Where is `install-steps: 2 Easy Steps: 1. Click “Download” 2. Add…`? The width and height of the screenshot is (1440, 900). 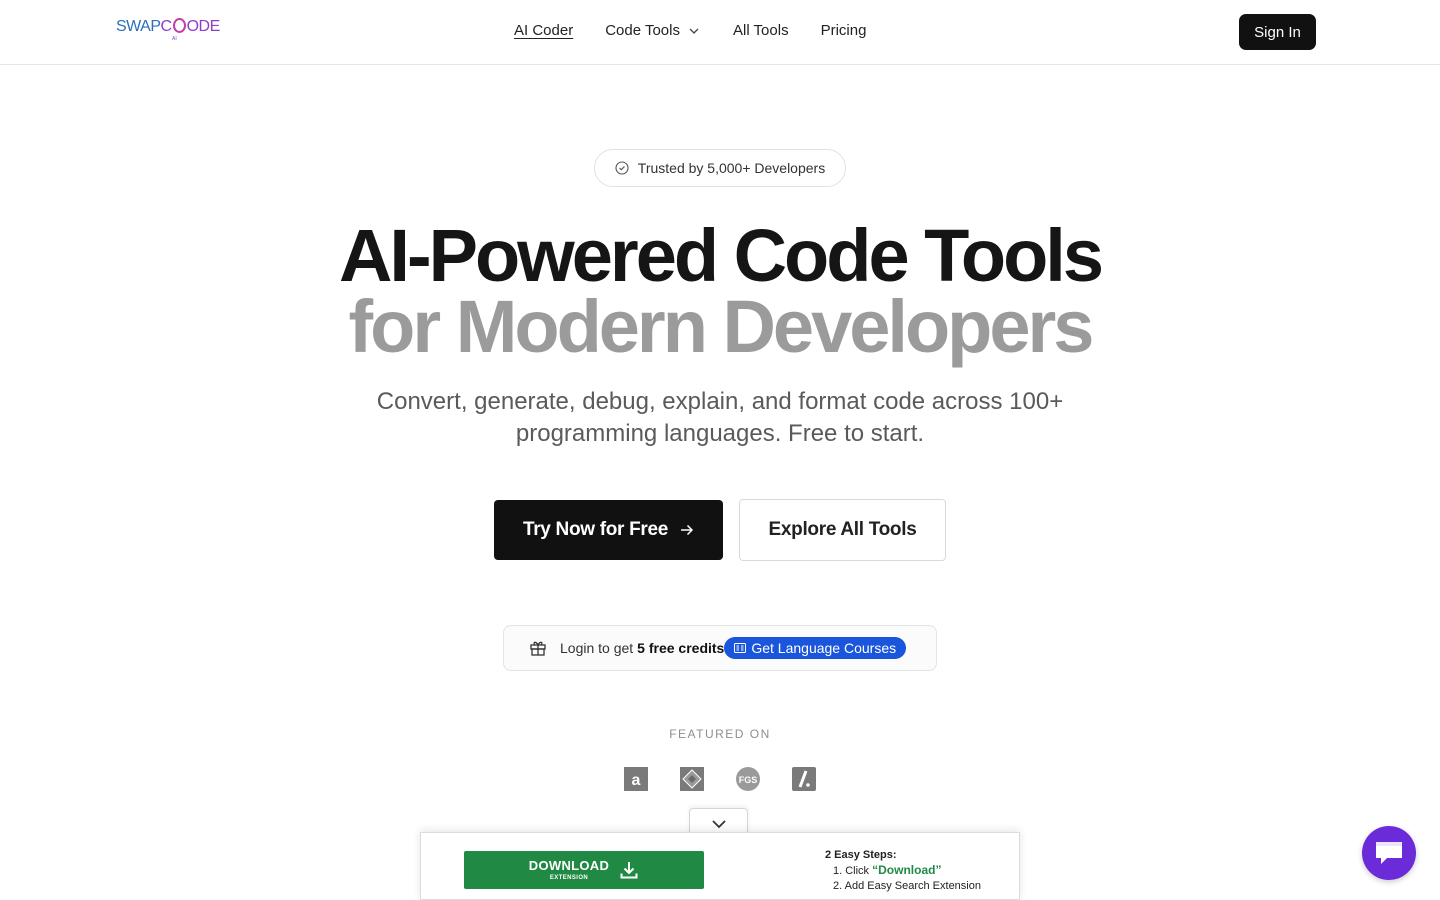
install-steps: 2 Easy Steps: 1. Click “Download” 2. Add… is located at coordinates (903, 871).